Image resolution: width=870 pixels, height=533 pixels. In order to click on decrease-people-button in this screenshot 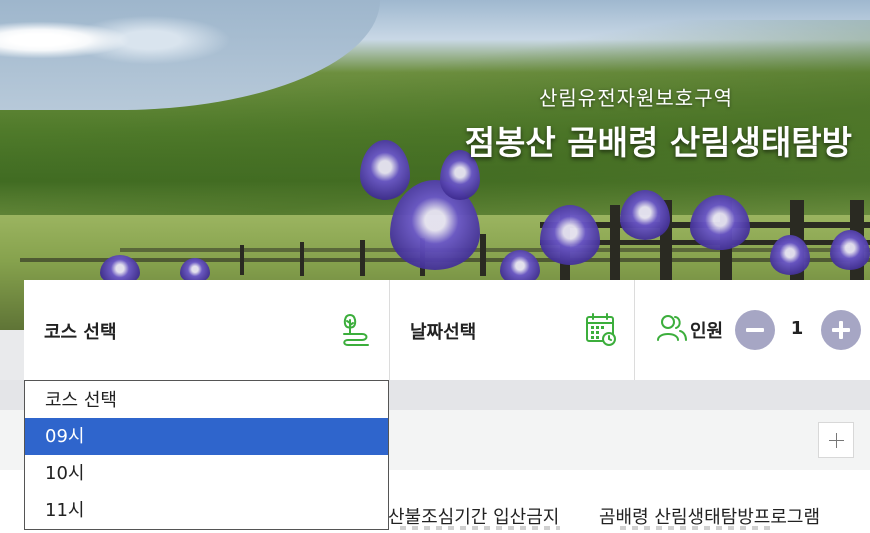, I will do `click(755, 330)`.